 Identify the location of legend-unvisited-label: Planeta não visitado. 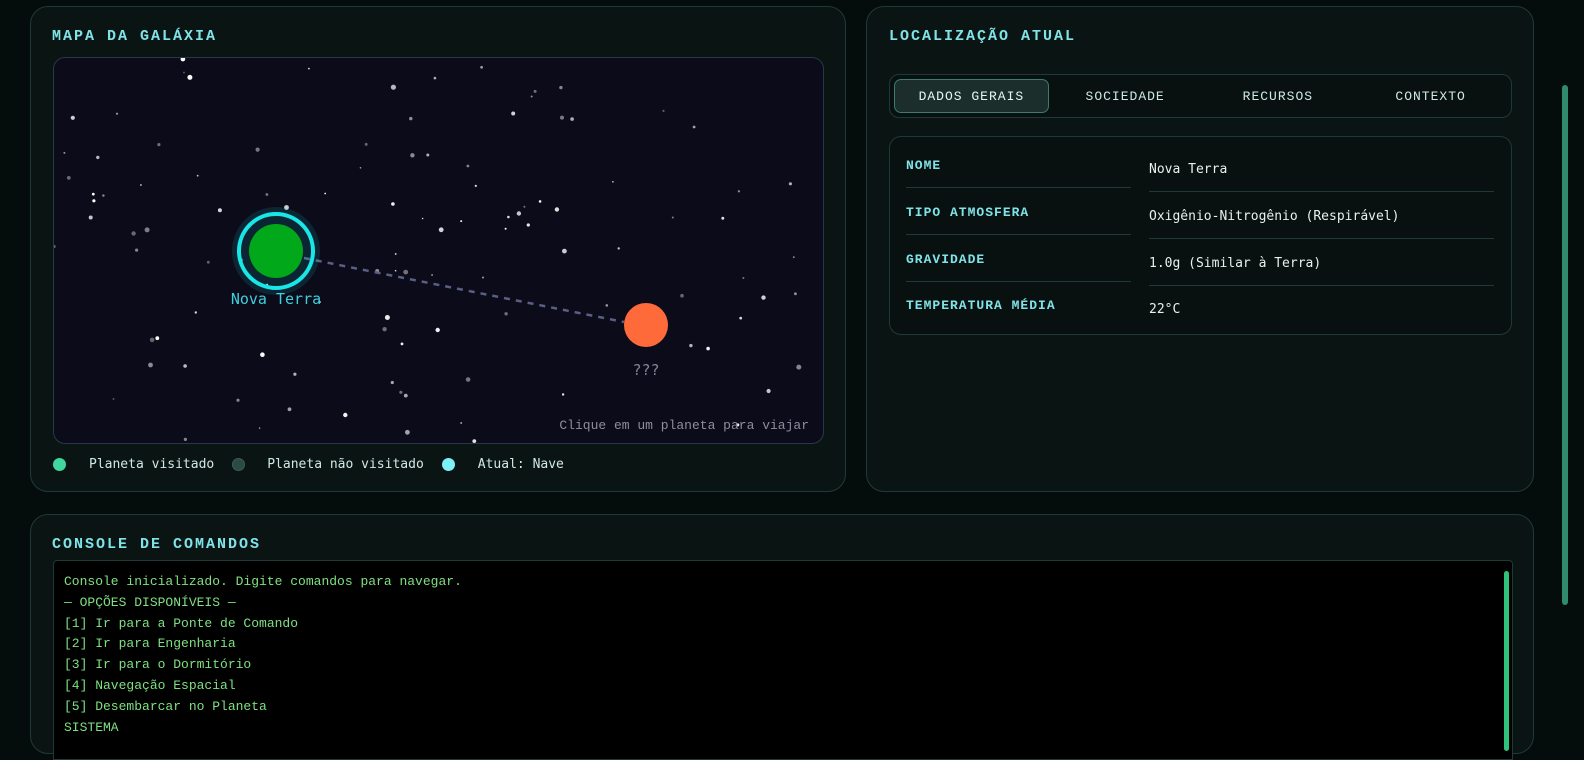
(345, 464).